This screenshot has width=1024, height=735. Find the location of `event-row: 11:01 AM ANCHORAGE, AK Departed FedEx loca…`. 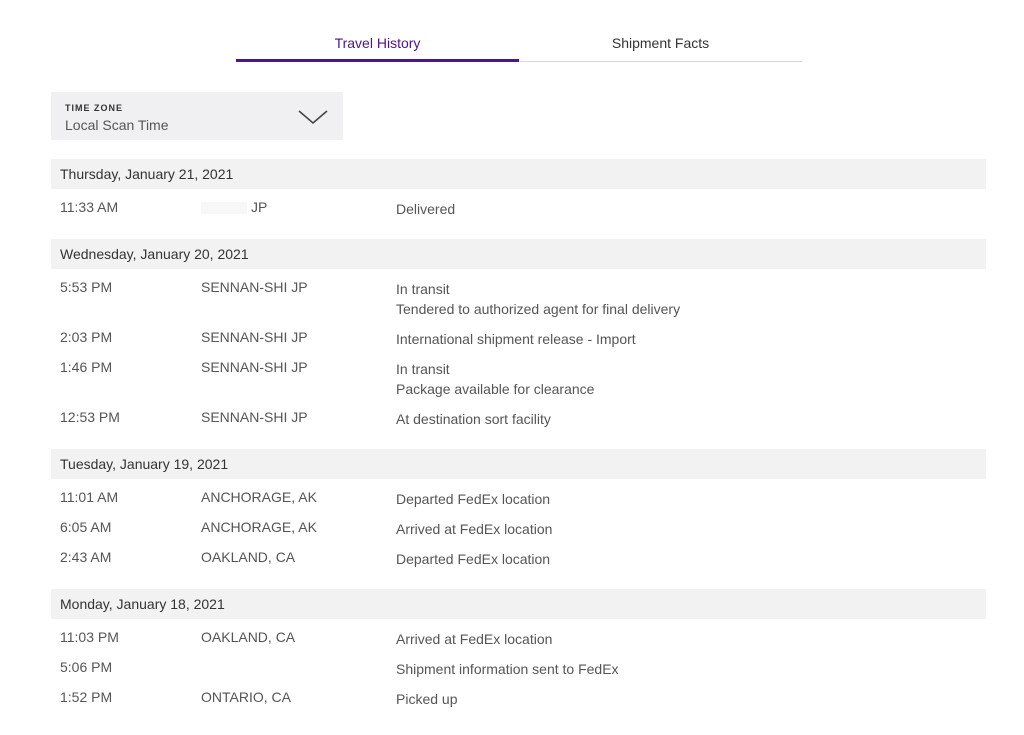

event-row: 11:01 AM ANCHORAGE, AK Departed FedEx loca… is located at coordinates (518, 504).